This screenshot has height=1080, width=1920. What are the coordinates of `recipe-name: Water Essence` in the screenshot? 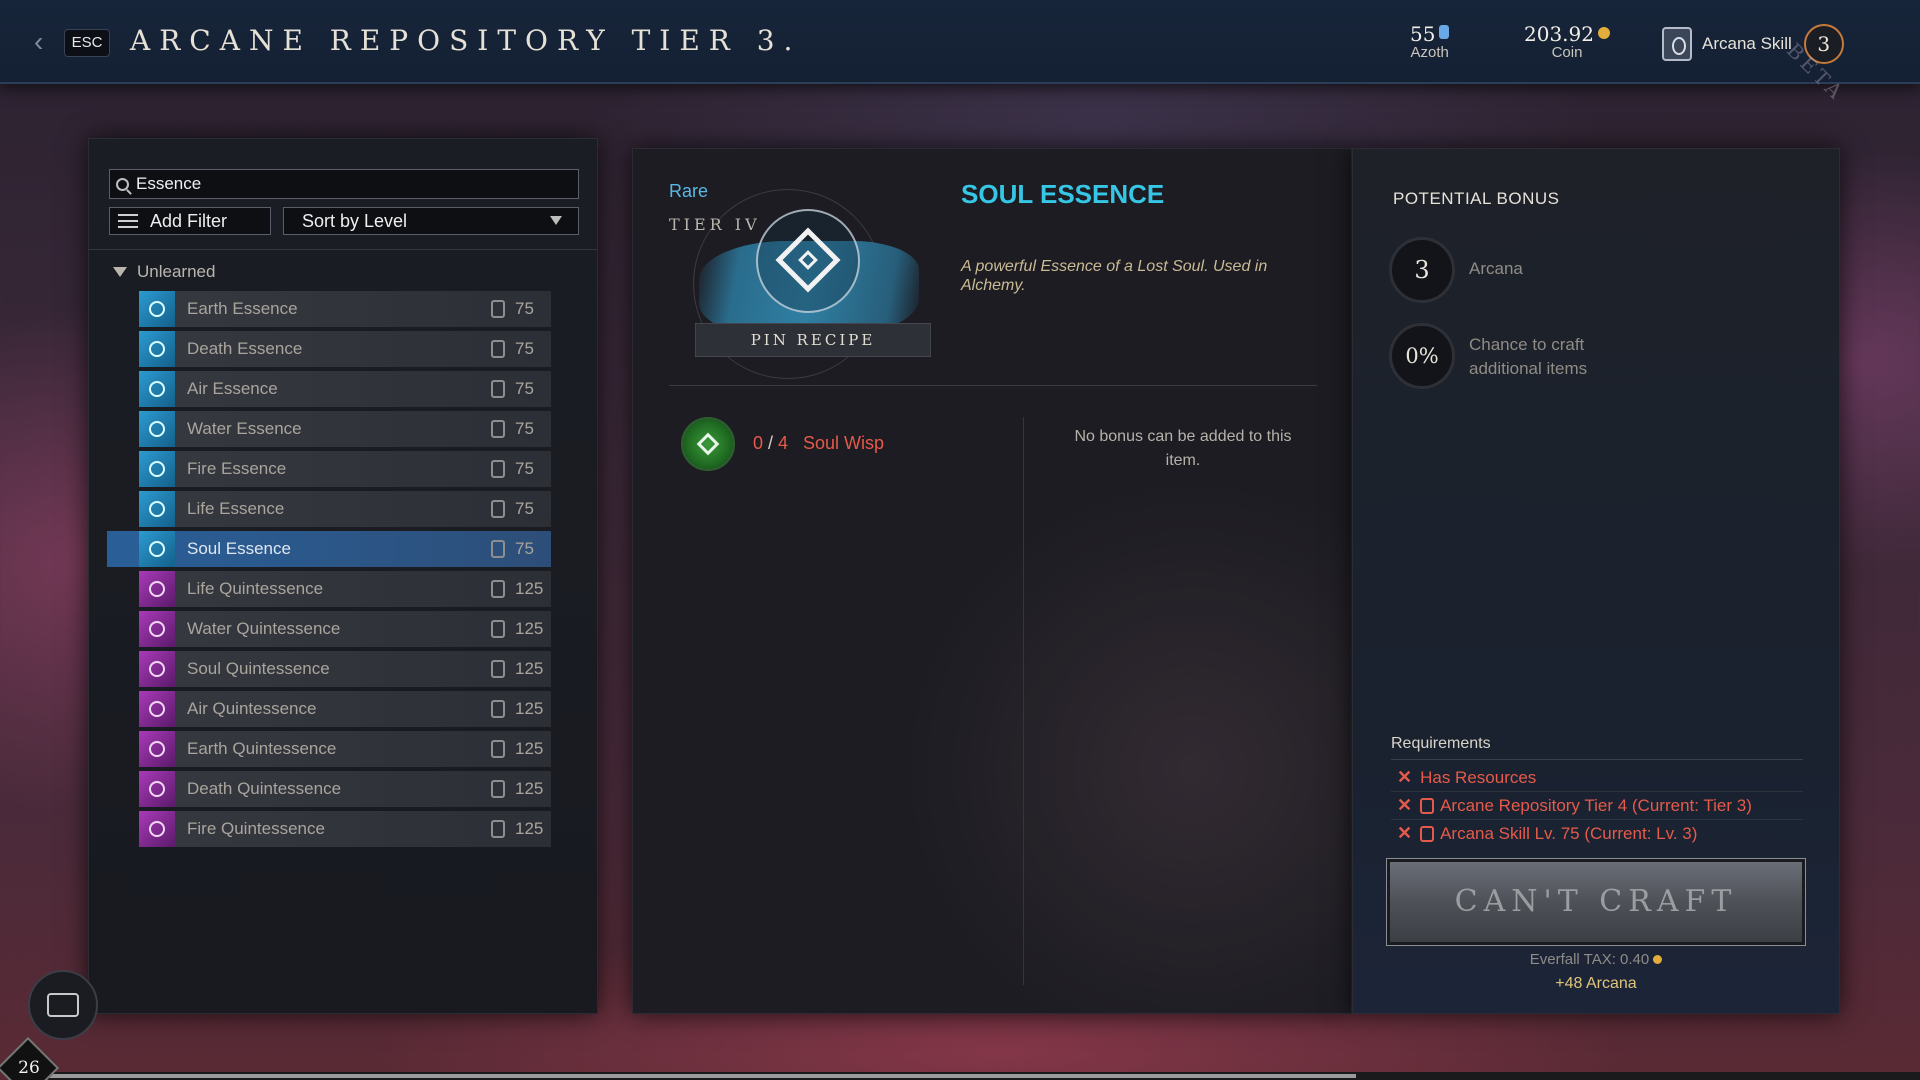 It's located at (244, 428).